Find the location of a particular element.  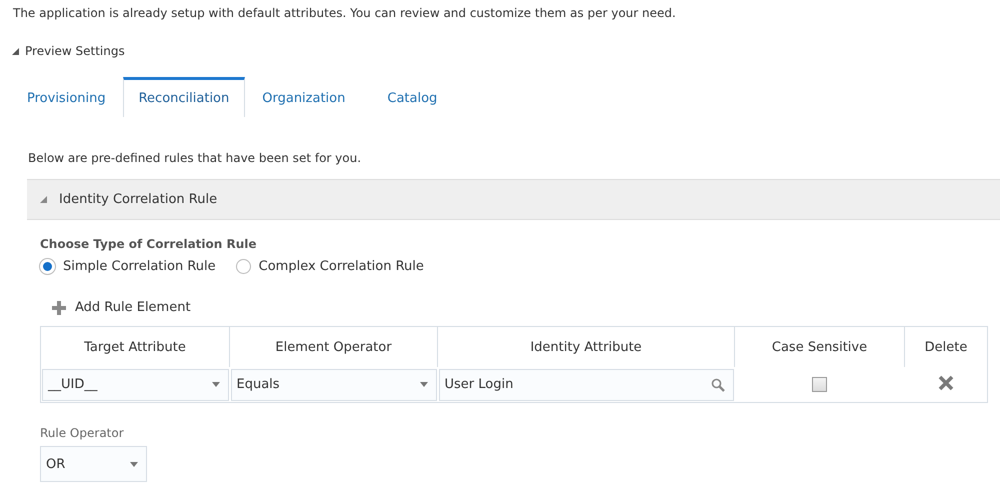

column-header: Case Sensitive is located at coordinates (819, 346).